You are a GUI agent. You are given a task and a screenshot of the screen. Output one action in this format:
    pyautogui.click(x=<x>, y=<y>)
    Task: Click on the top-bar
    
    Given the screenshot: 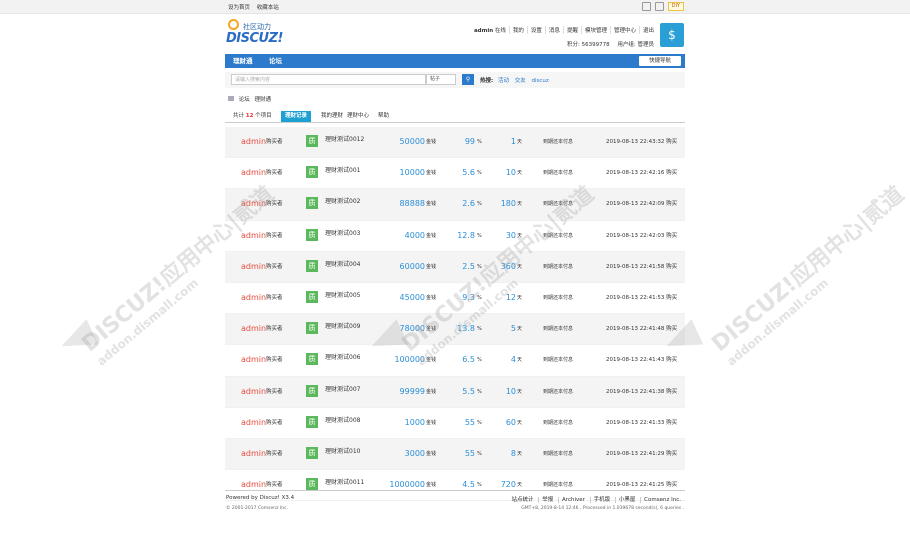 What is the action you would take?
    pyautogui.click(x=455, y=7)
    